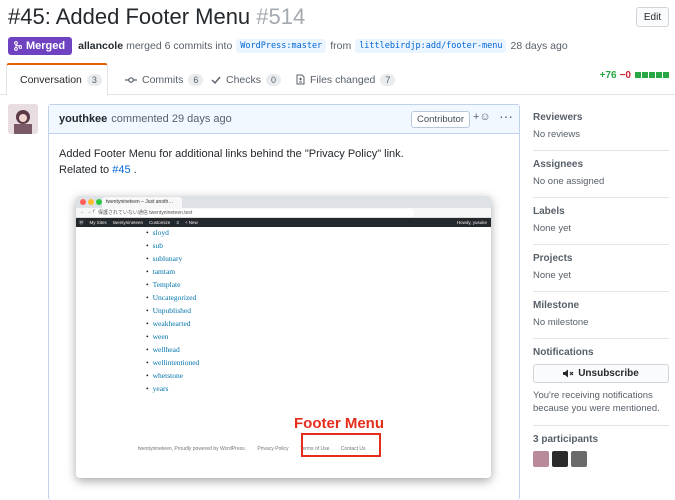  What do you see at coordinates (601, 459) in the screenshot?
I see `participant-avatars` at bounding box center [601, 459].